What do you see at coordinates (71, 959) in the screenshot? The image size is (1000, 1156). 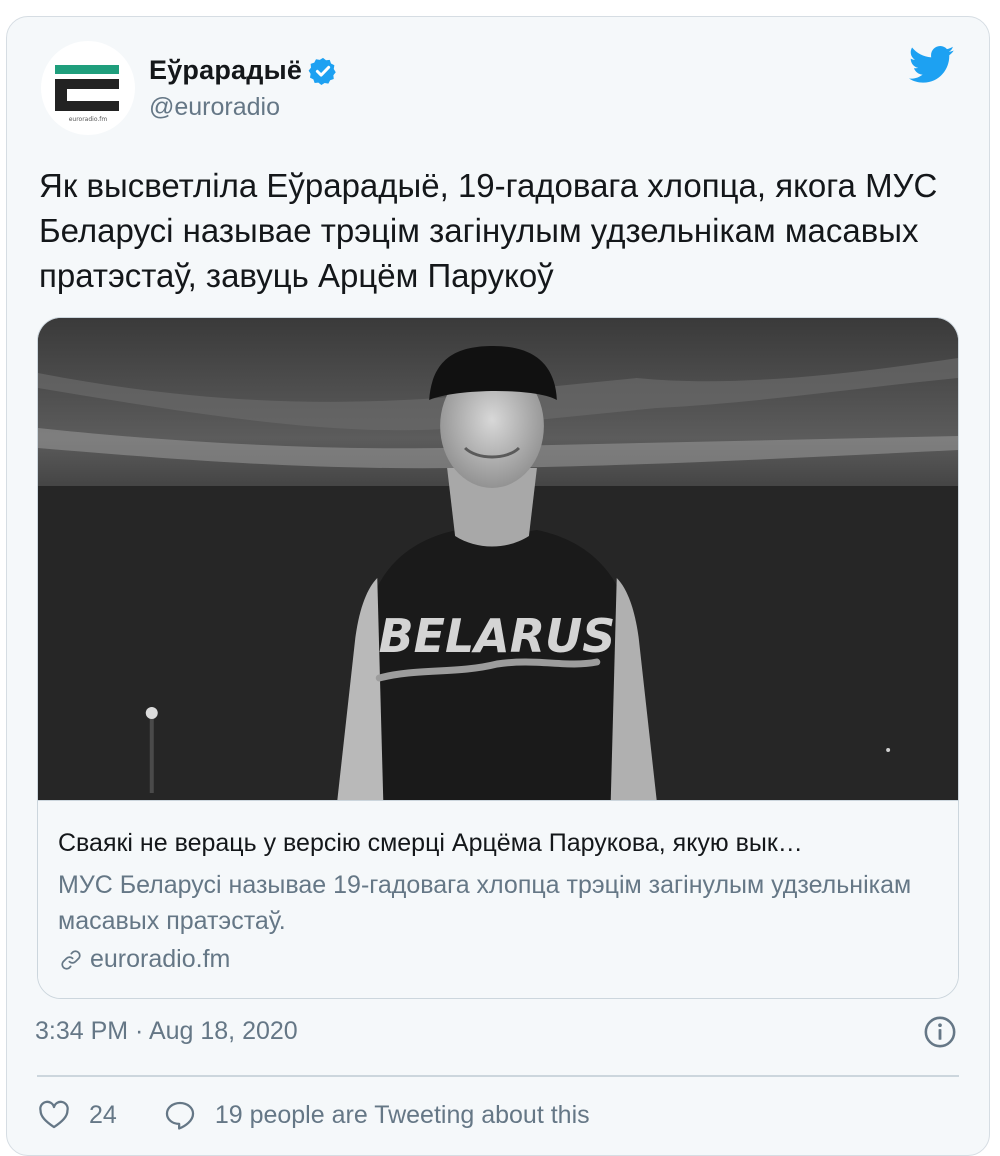 I see `link-icon` at bounding box center [71, 959].